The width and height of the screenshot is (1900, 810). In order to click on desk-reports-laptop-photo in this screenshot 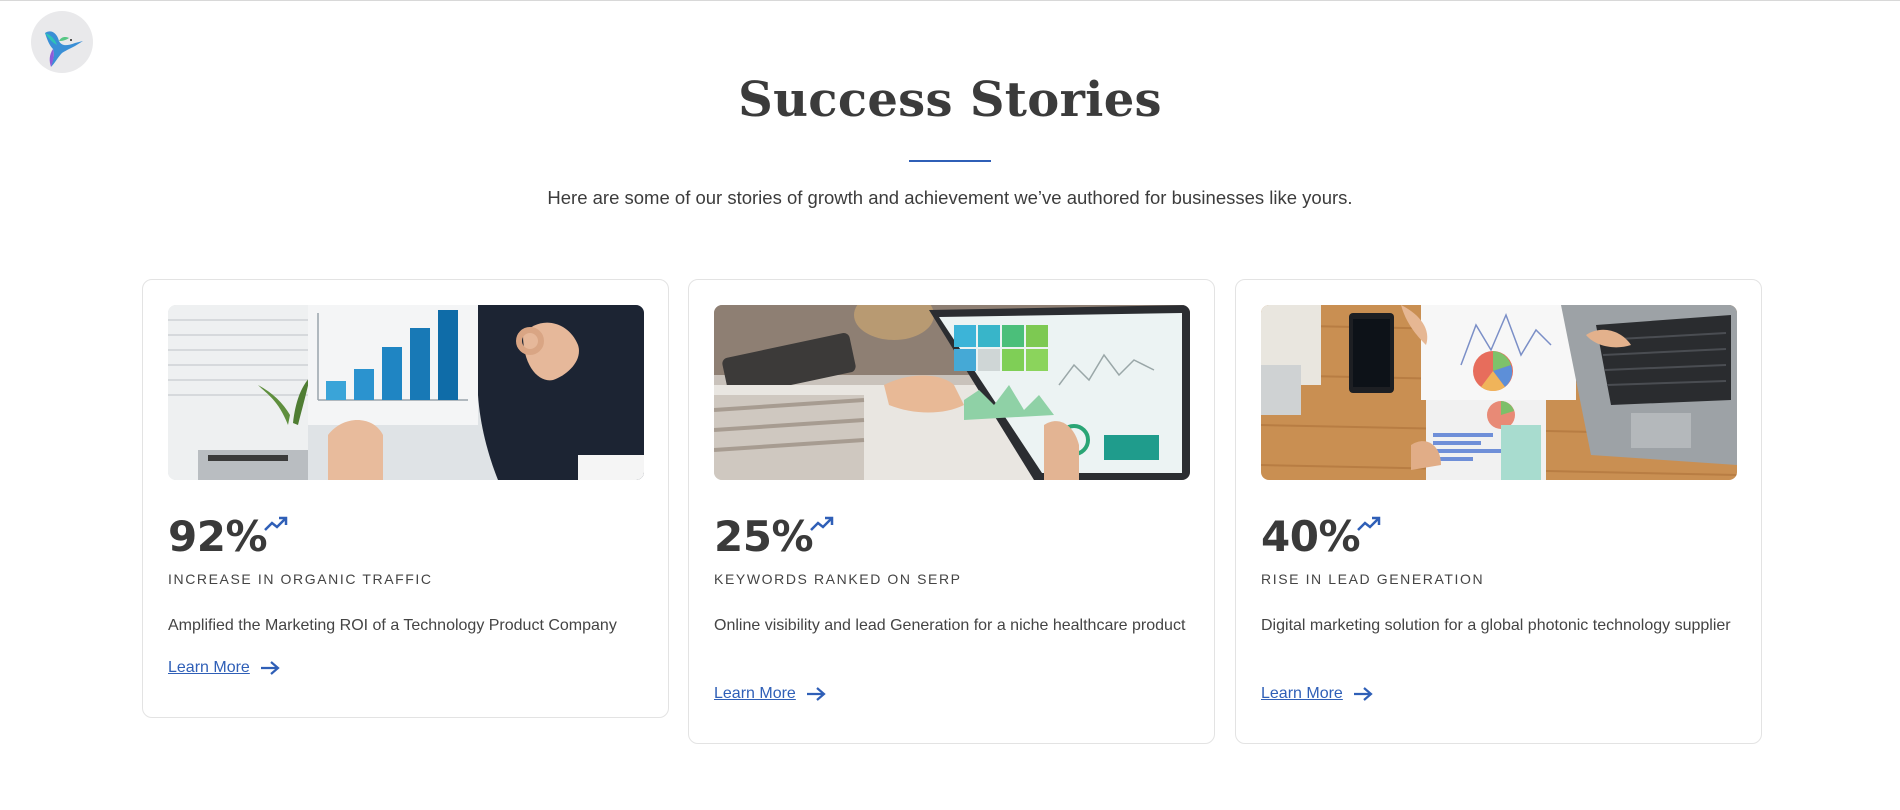, I will do `click(1499, 392)`.